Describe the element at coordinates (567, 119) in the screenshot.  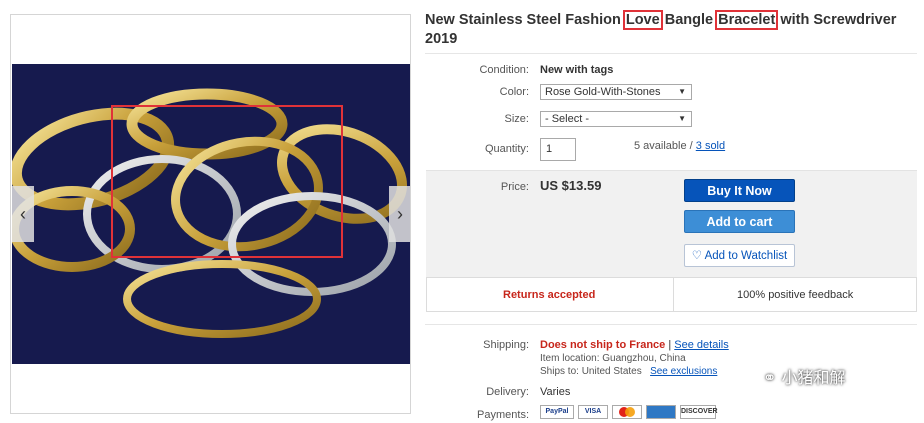
I see `size-select-value: - Select -` at that location.